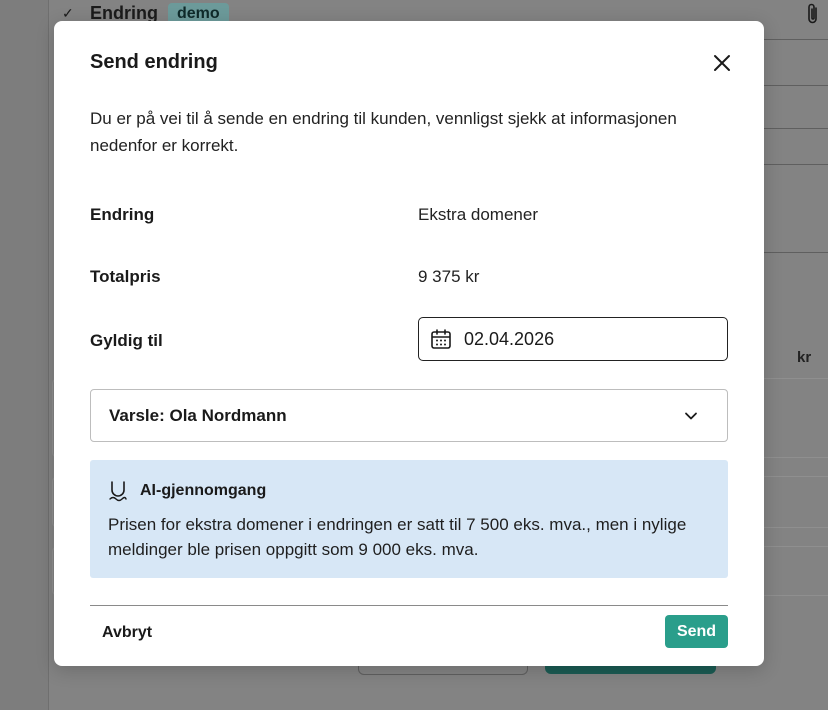 This screenshot has width=828, height=710. I want to click on dialog-title: Send endring, so click(154, 62).